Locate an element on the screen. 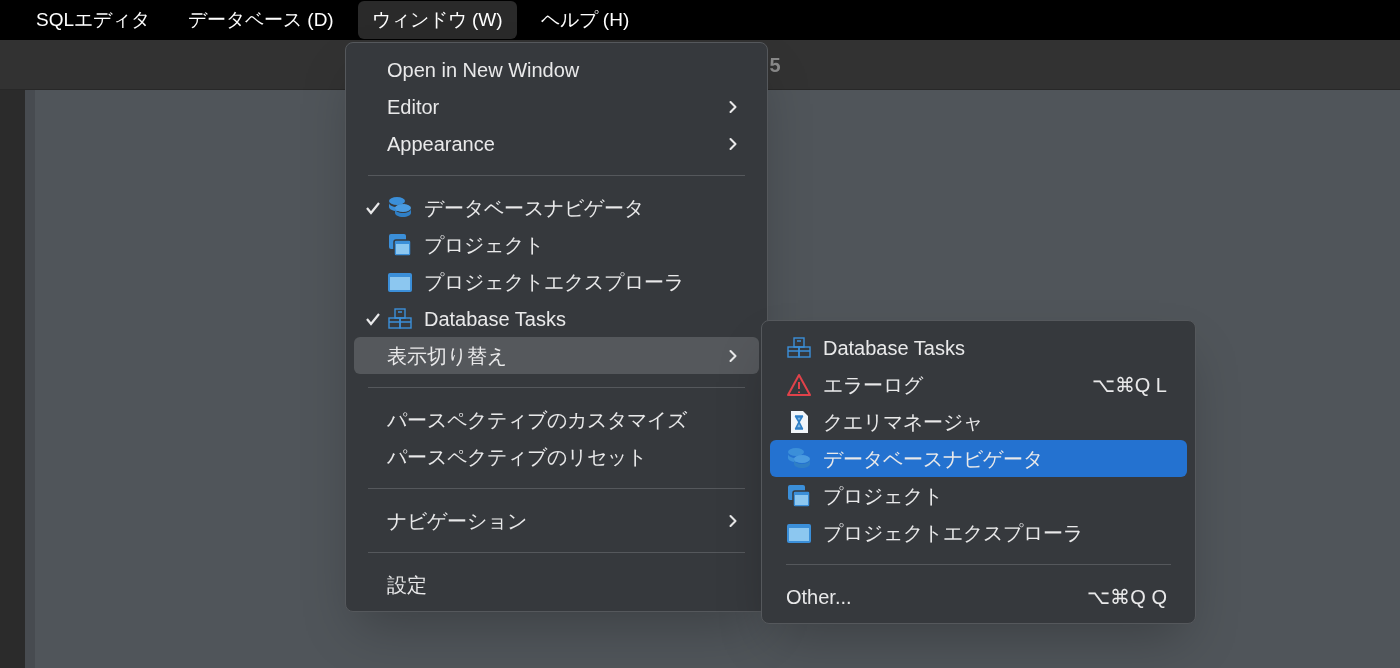 The height and width of the screenshot is (668, 1400). menu-item-label: Open in New Window is located at coordinates (484, 70).